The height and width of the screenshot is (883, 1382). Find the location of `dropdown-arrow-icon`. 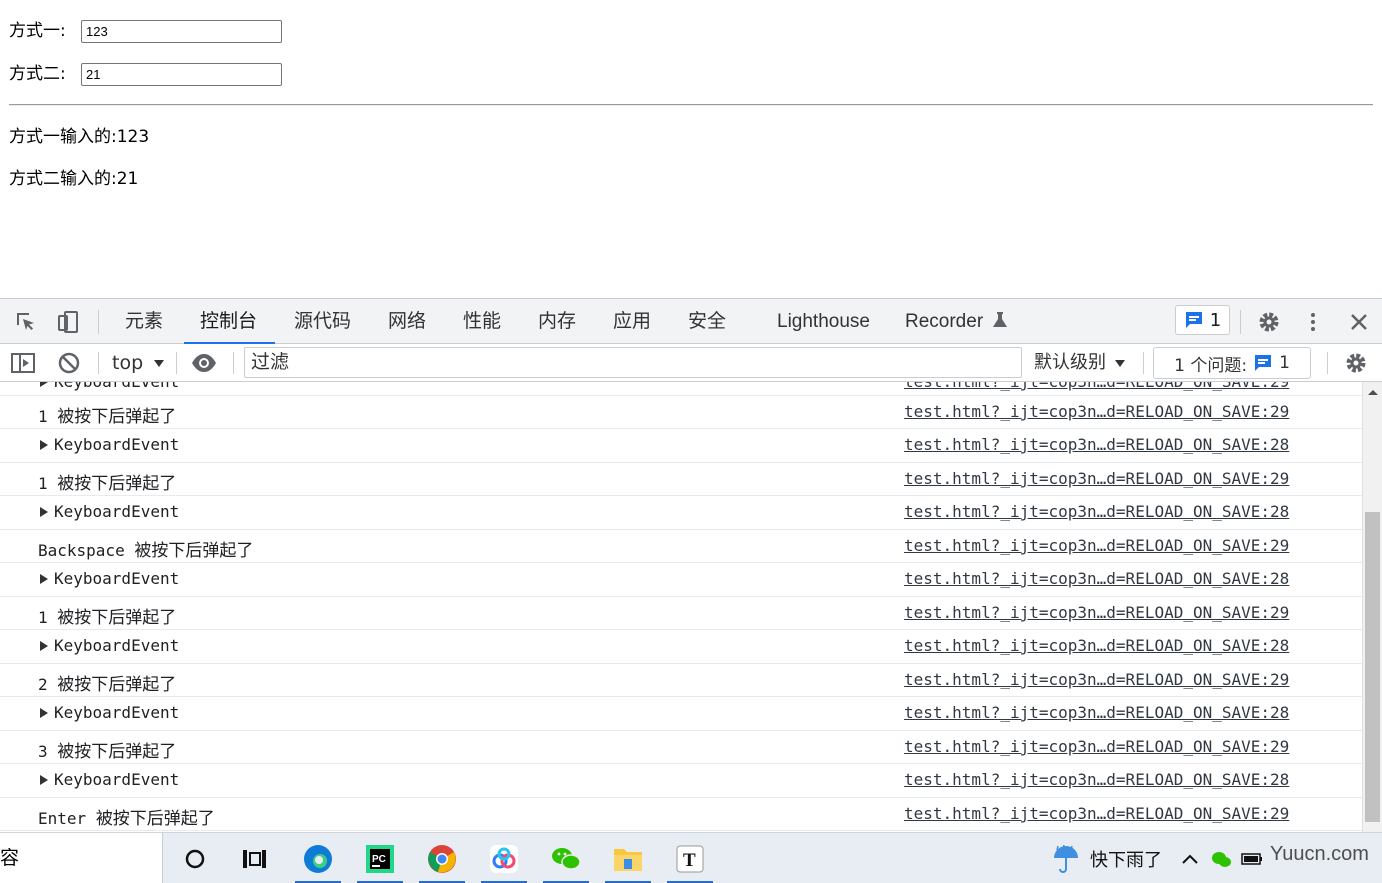

dropdown-arrow-icon is located at coordinates (159, 363).